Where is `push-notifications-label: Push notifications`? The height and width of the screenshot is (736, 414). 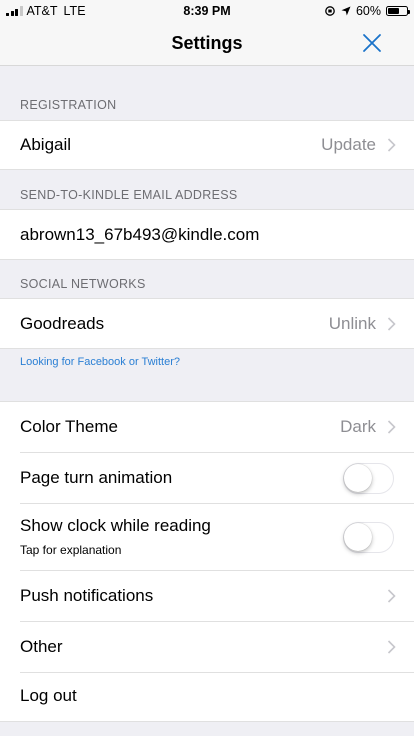
push-notifications-label: Push notifications is located at coordinates (87, 595).